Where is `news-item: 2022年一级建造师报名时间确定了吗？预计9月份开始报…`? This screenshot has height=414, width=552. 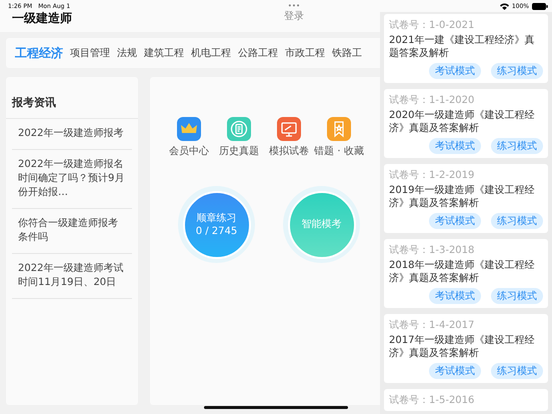
news-item: 2022年一级建造师报名时间确定了吗？预计9月份开始报… is located at coordinates (72, 179).